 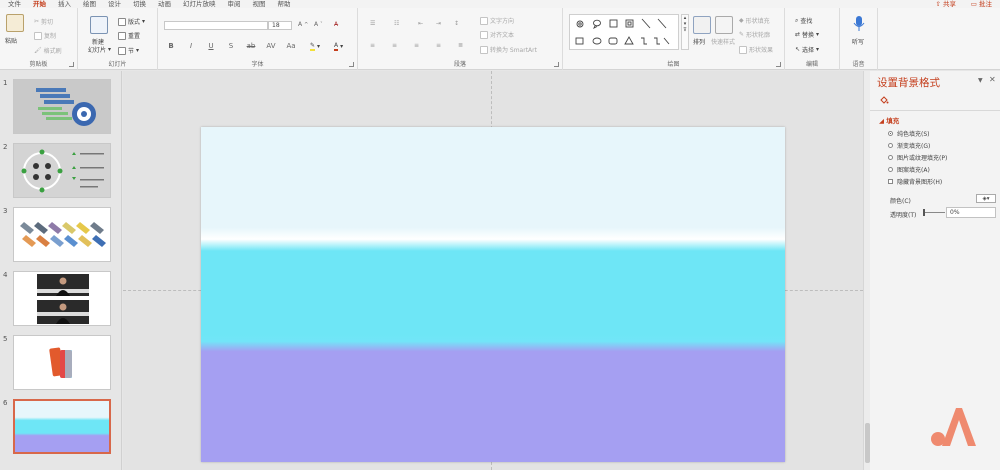 What do you see at coordinates (497, 34) in the screenshot?
I see `align-text-button: 对齐文本` at bounding box center [497, 34].